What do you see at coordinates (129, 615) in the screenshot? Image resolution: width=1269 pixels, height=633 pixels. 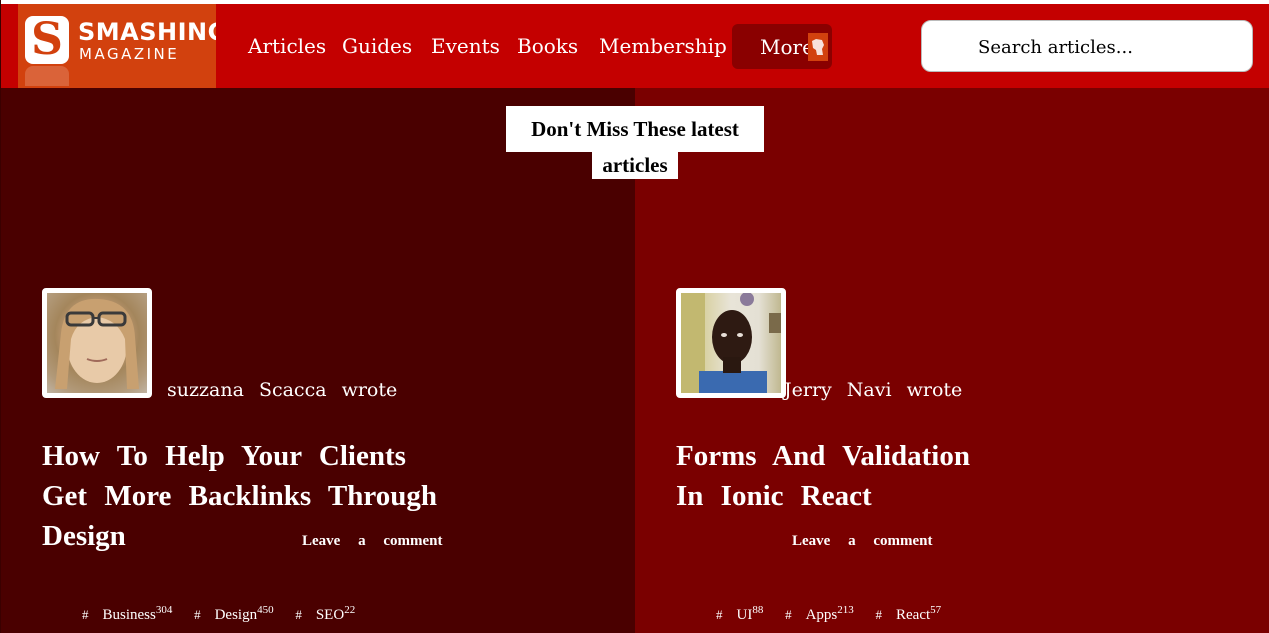 I see `tag-name: Business` at bounding box center [129, 615].